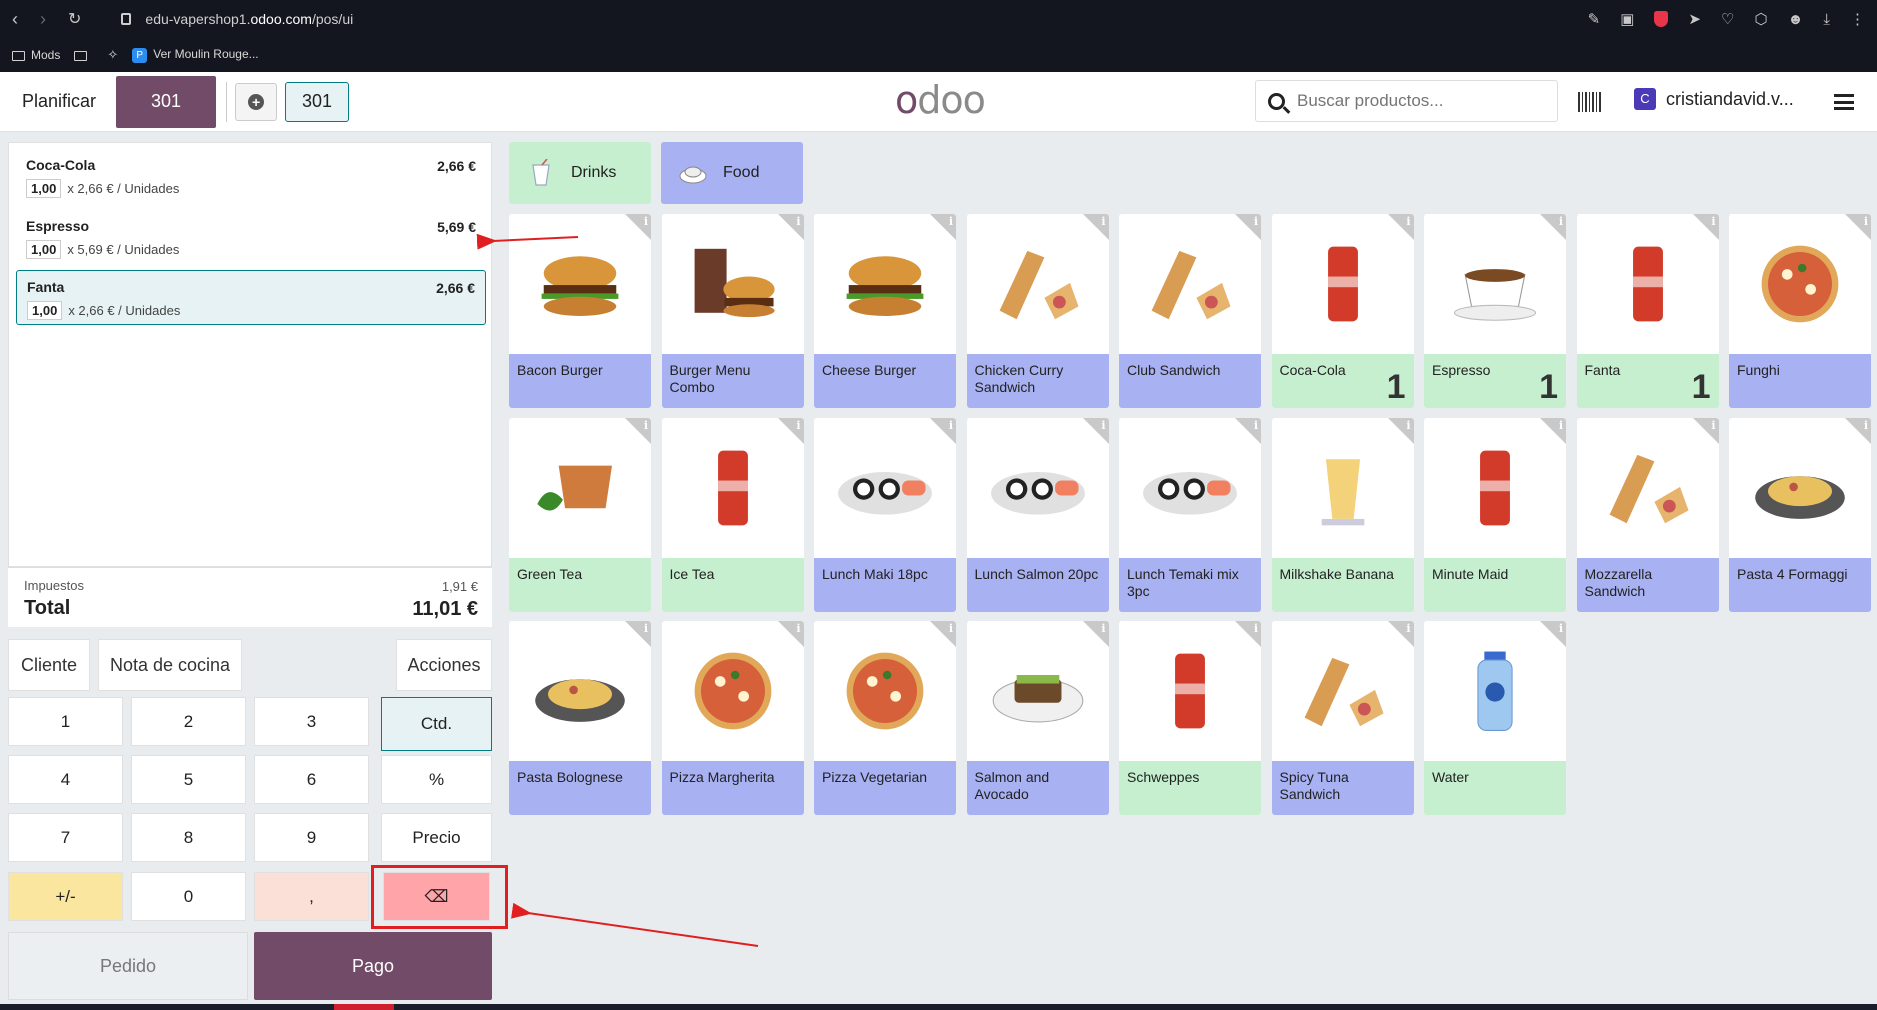 This screenshot has height=1010, width=1877. What do you see at coordinates (732, 173) in the screenshot?
I see `category-food: Food` at bounding box center [732, 173].